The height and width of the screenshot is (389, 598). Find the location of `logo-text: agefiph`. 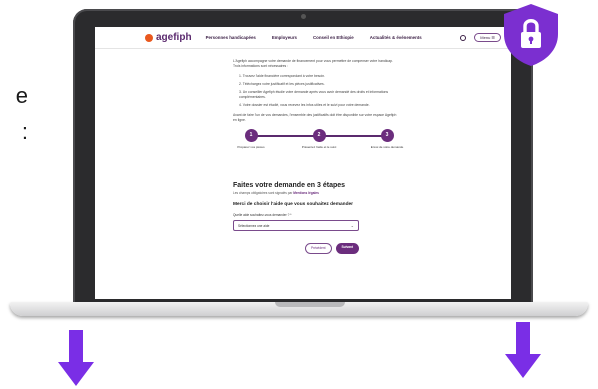

logo-text: agefiph is located at coordinates (174, 37).